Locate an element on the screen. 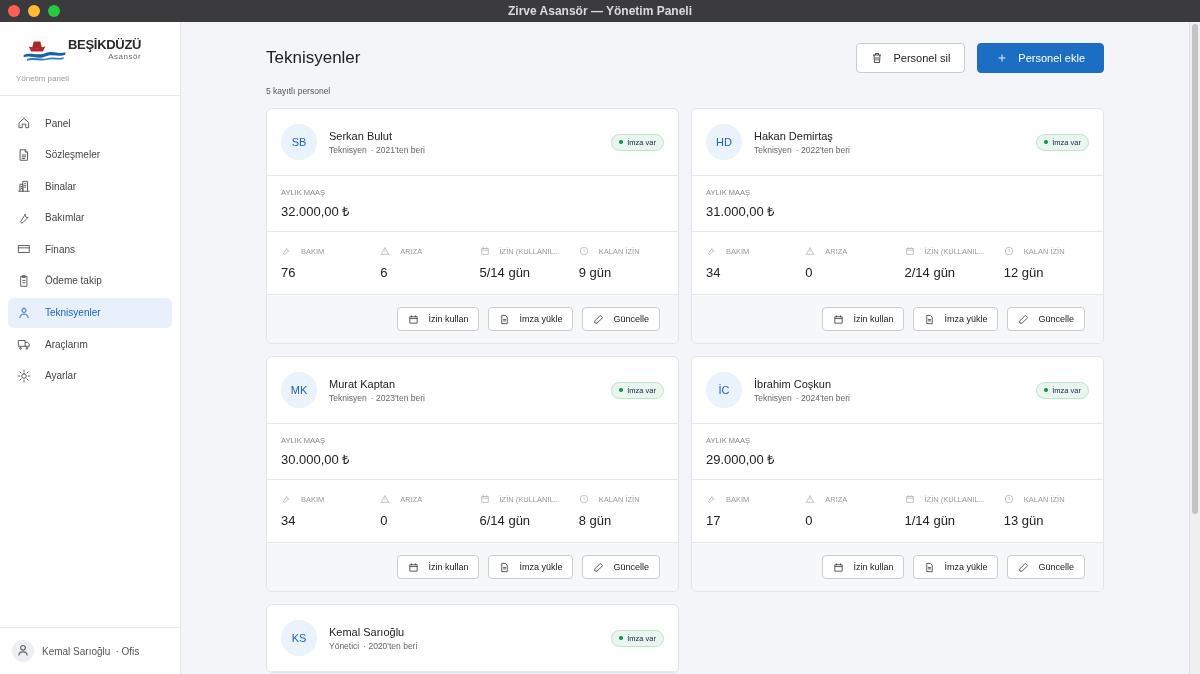  nav-item: Finans is located at coordinates (90, 249).